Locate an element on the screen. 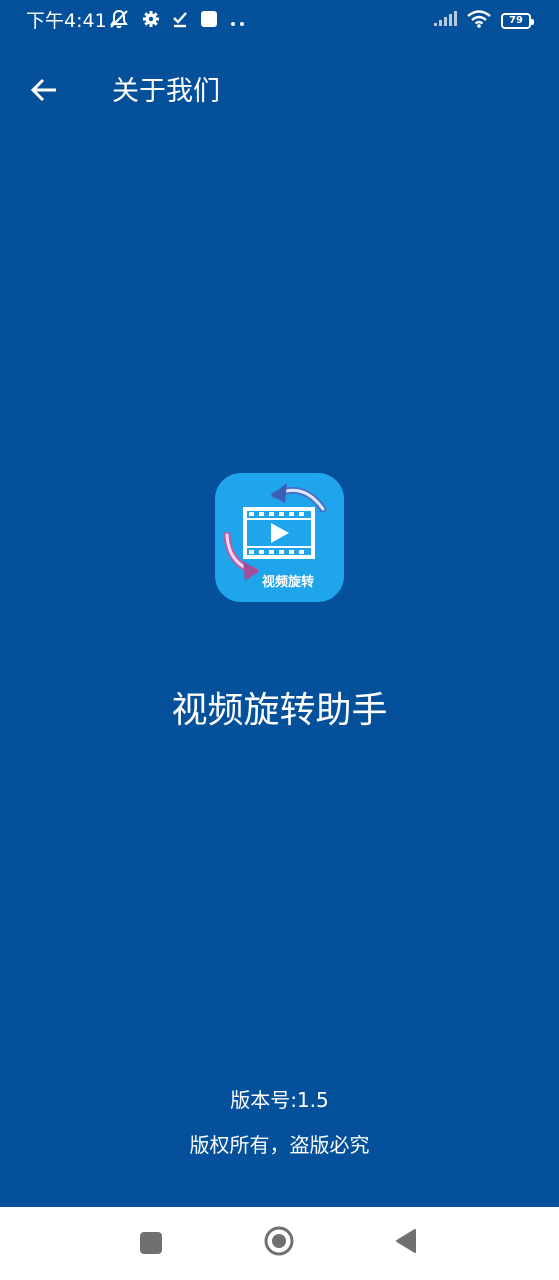 Image resolution: width=559 pixels, height=1280 pixels. app-square-icon is located at coordinates (209, 21).